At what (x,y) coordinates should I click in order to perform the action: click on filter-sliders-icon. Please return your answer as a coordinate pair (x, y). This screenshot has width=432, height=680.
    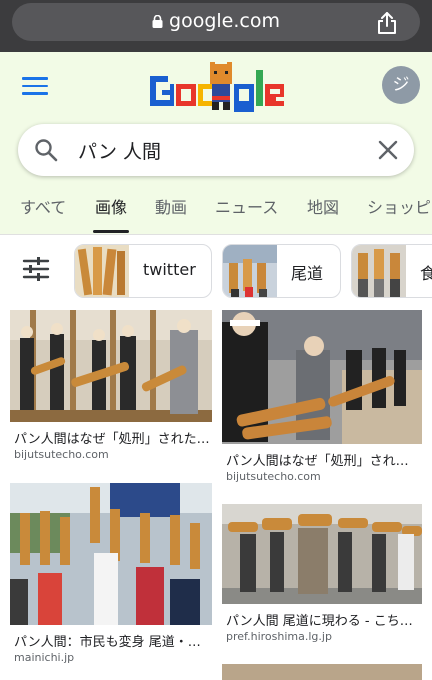
    Looking at the image, I should click on (36, 269).